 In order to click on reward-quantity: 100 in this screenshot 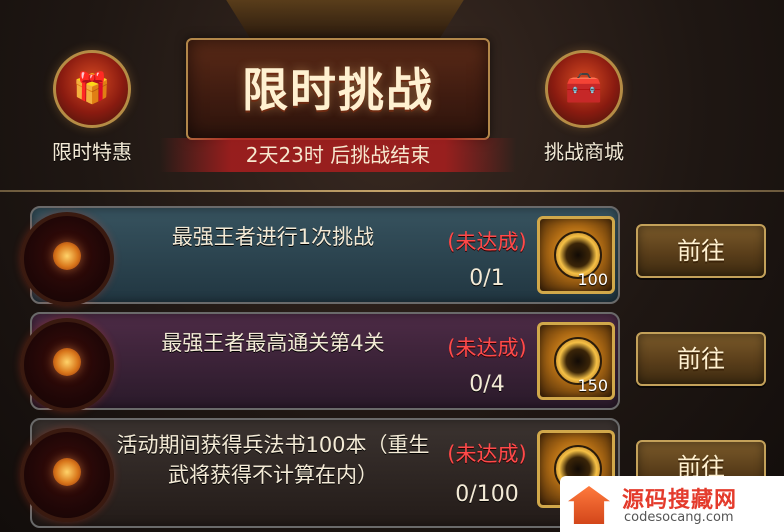, I will do `click(592, 279)`.